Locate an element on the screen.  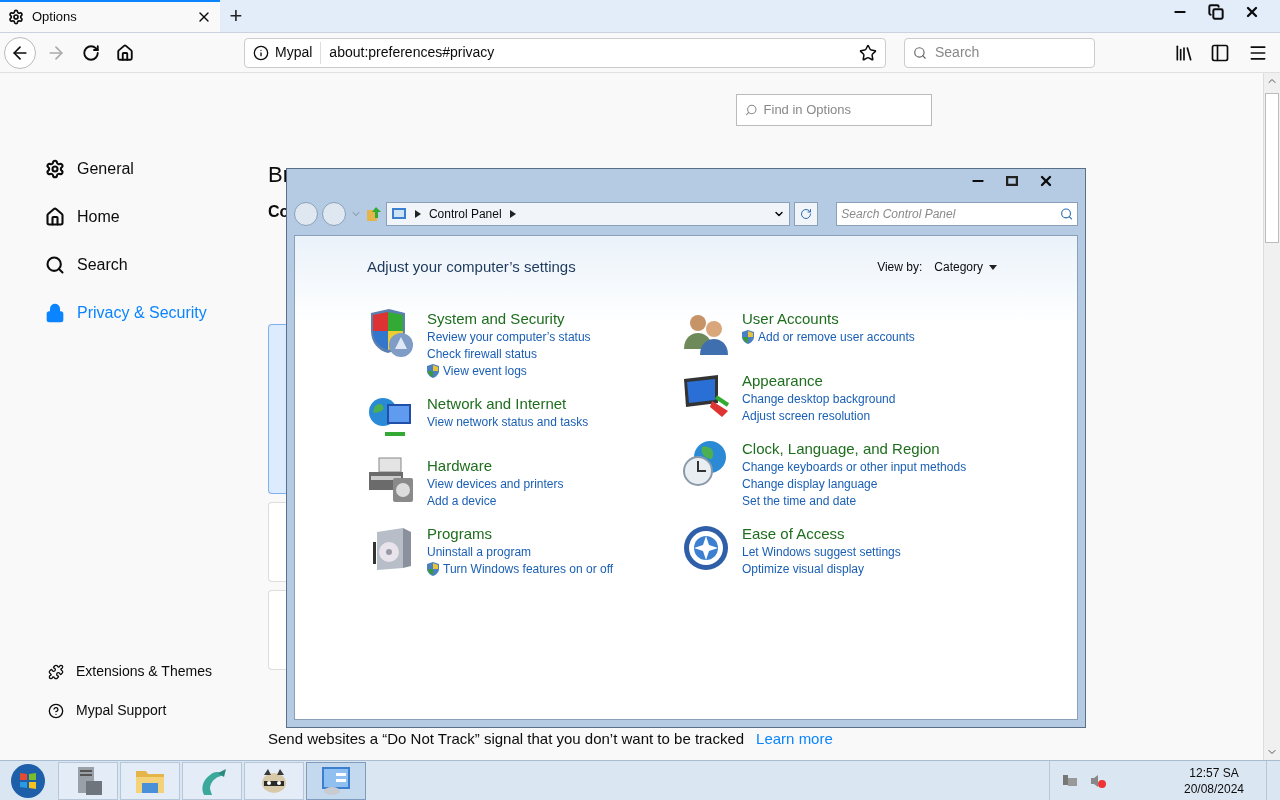
refresh-icon is located at coordinates (806, 214).